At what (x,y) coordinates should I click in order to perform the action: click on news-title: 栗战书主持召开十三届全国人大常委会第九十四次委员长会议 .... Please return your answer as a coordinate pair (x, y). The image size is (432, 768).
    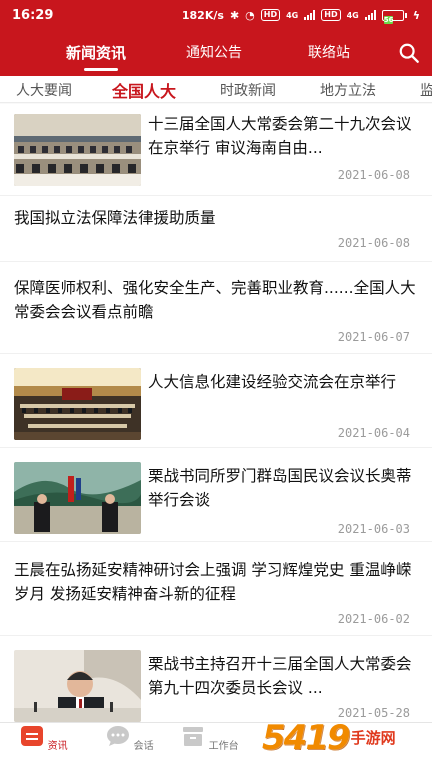
    Looking at the image, I should click on (280, 676).